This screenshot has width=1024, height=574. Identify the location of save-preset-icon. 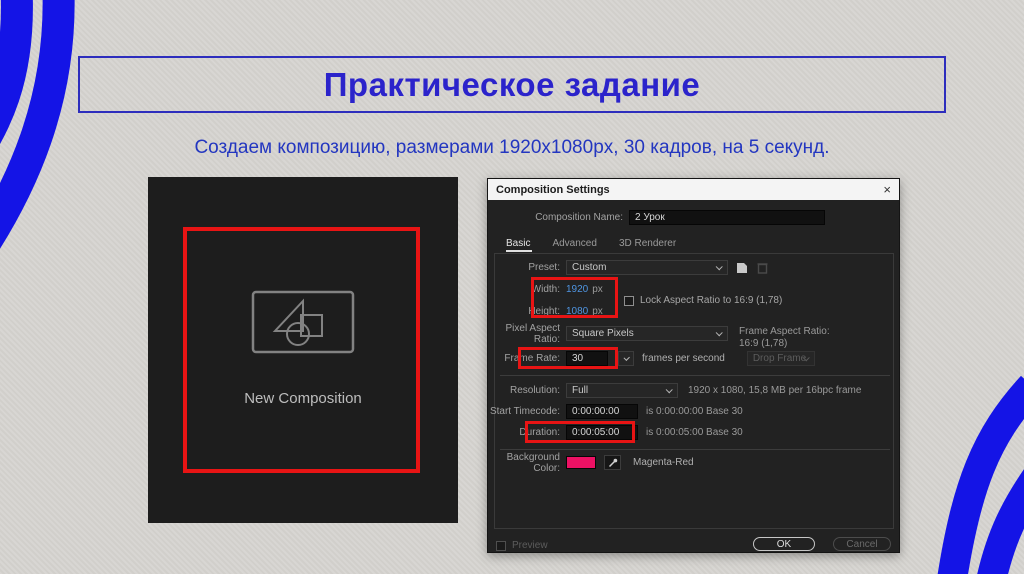
(741, 267).